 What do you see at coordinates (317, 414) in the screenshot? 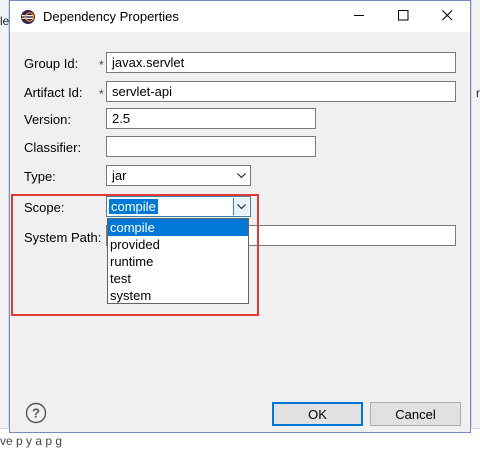
I see `ok-button: OK` at bounding box center [317, 414].